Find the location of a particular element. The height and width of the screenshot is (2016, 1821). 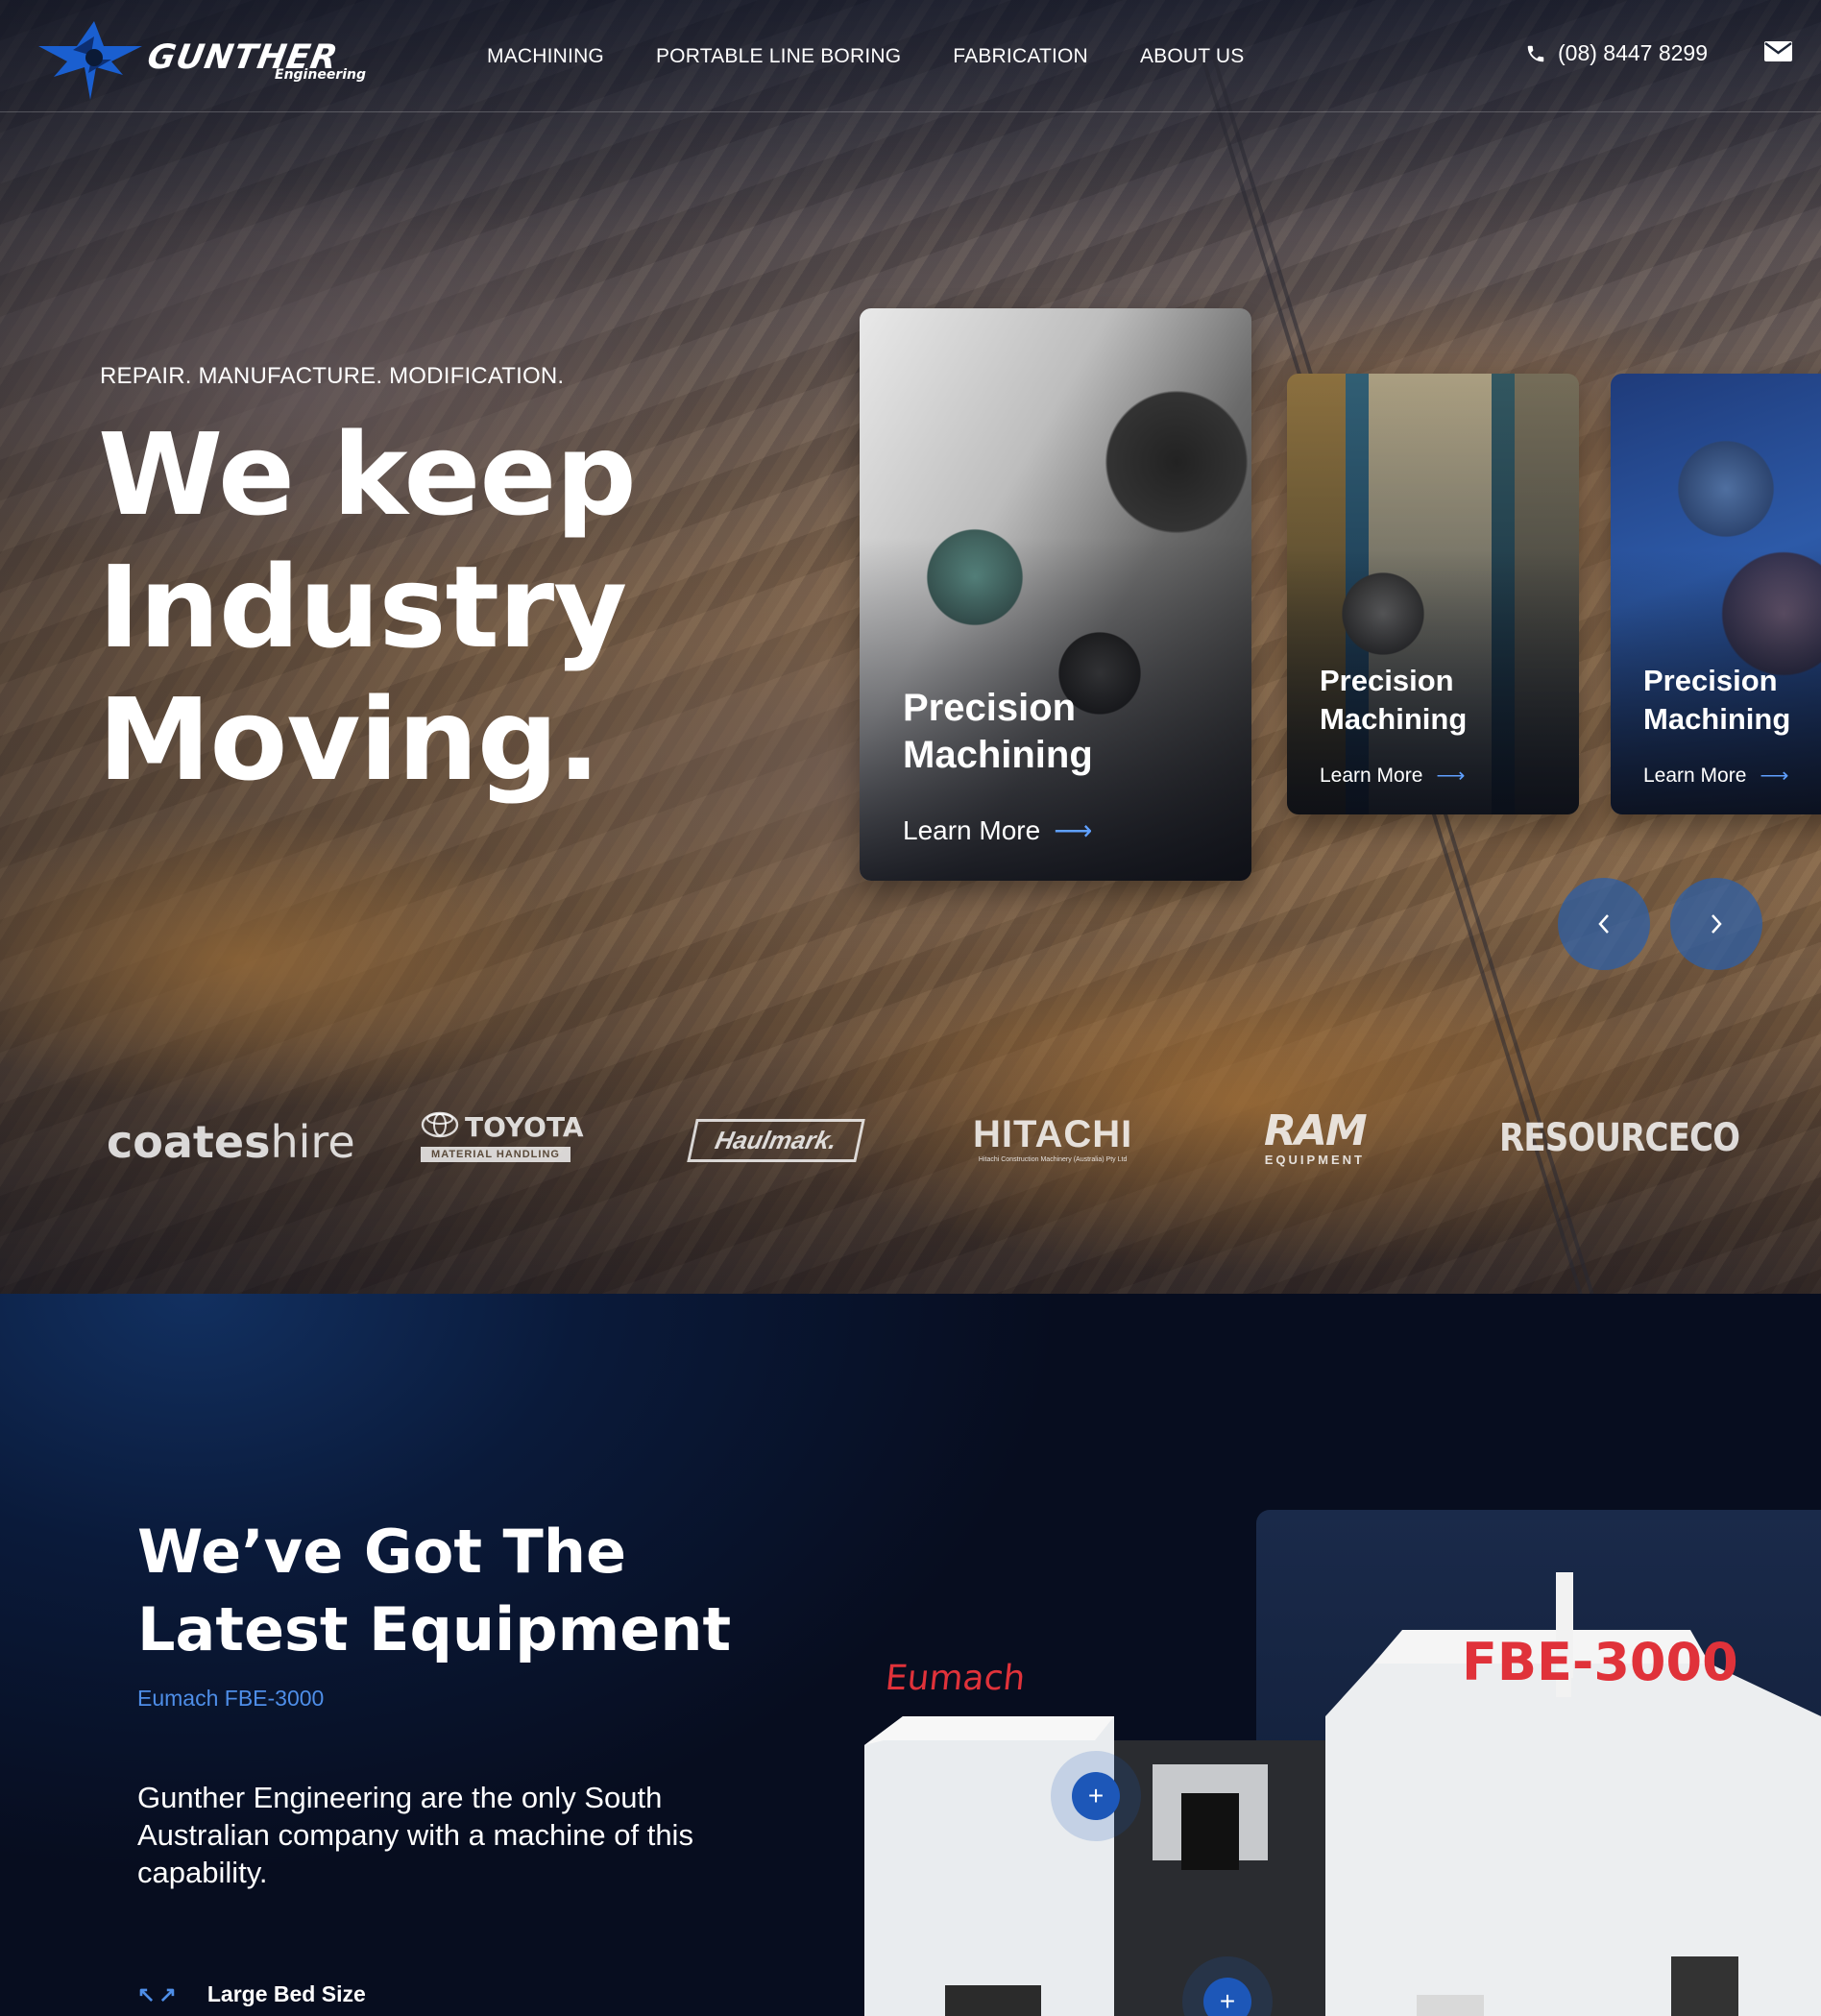

hero-headline: We keep Industry Moving. is located at coordinates (367, 607).